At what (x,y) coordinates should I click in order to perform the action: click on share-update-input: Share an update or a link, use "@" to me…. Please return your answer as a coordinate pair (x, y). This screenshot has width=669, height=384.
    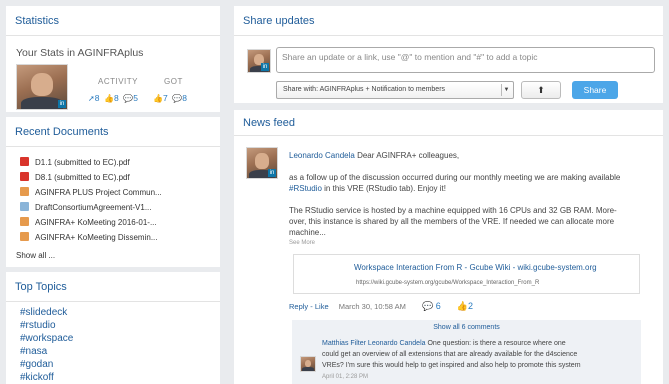
    Looking at the image, I should click on (465, 60).